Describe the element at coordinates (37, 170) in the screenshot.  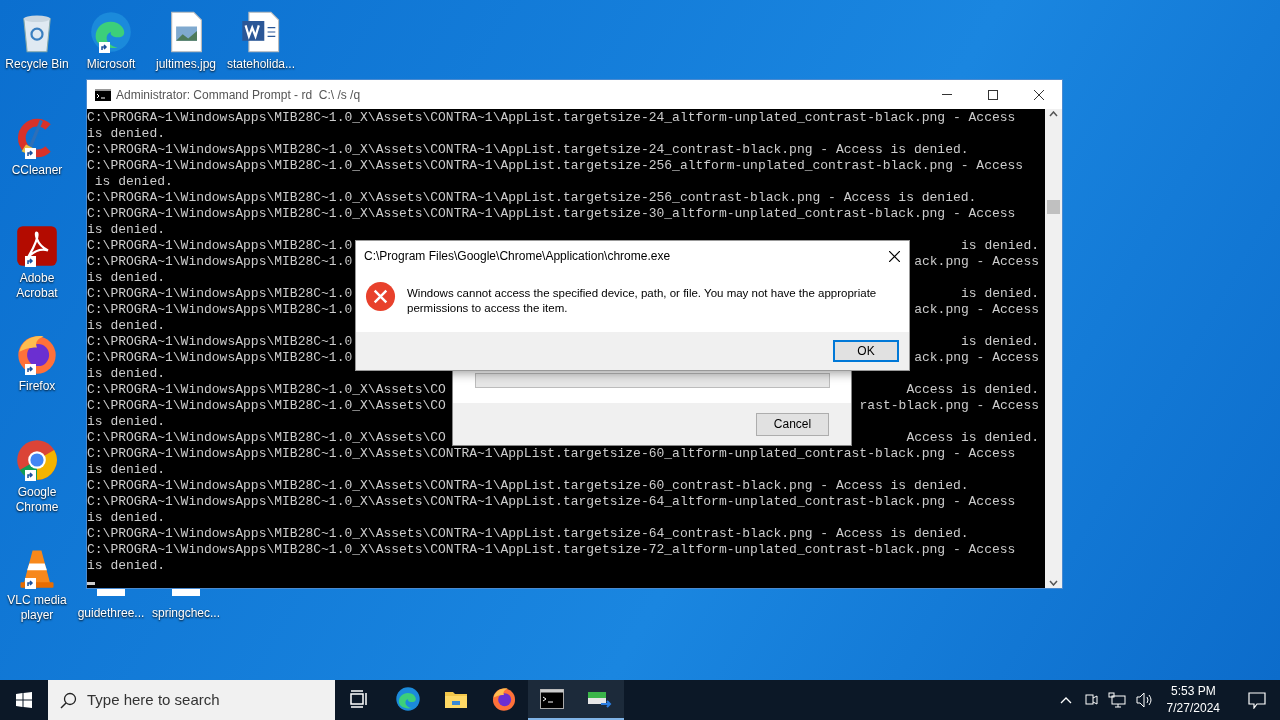
I see `shortcut-label: CCleaner` at that location.